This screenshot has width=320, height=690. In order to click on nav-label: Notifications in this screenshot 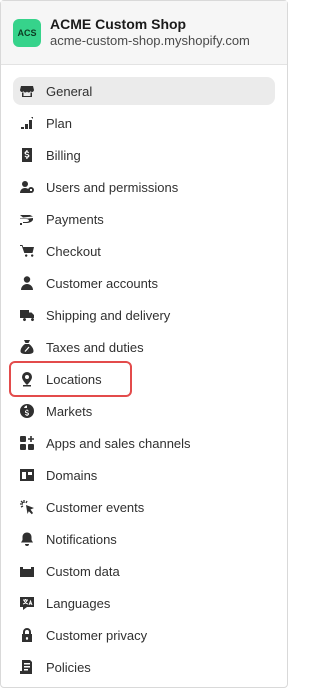, I will do `click(81, 539)`.